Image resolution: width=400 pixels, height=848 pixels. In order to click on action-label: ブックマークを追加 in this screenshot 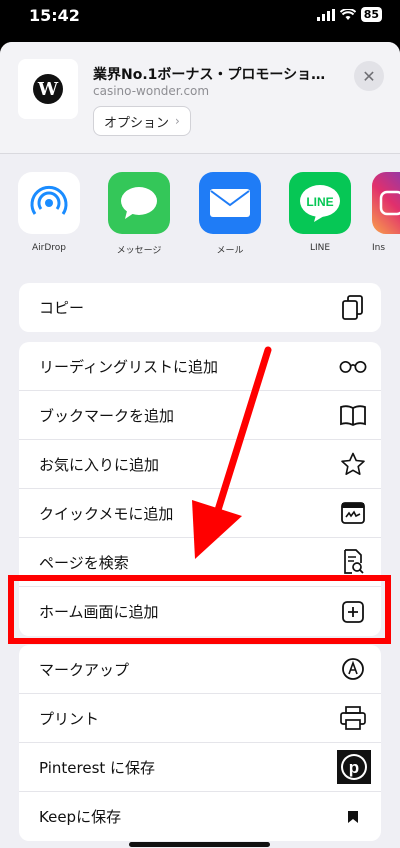, I will do `click(107, 415)`.